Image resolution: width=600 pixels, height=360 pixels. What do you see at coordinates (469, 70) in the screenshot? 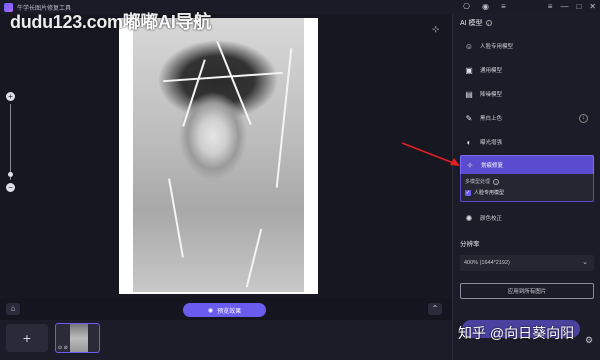
I see `image-icon: ▣` at bounding box center [469, 70].